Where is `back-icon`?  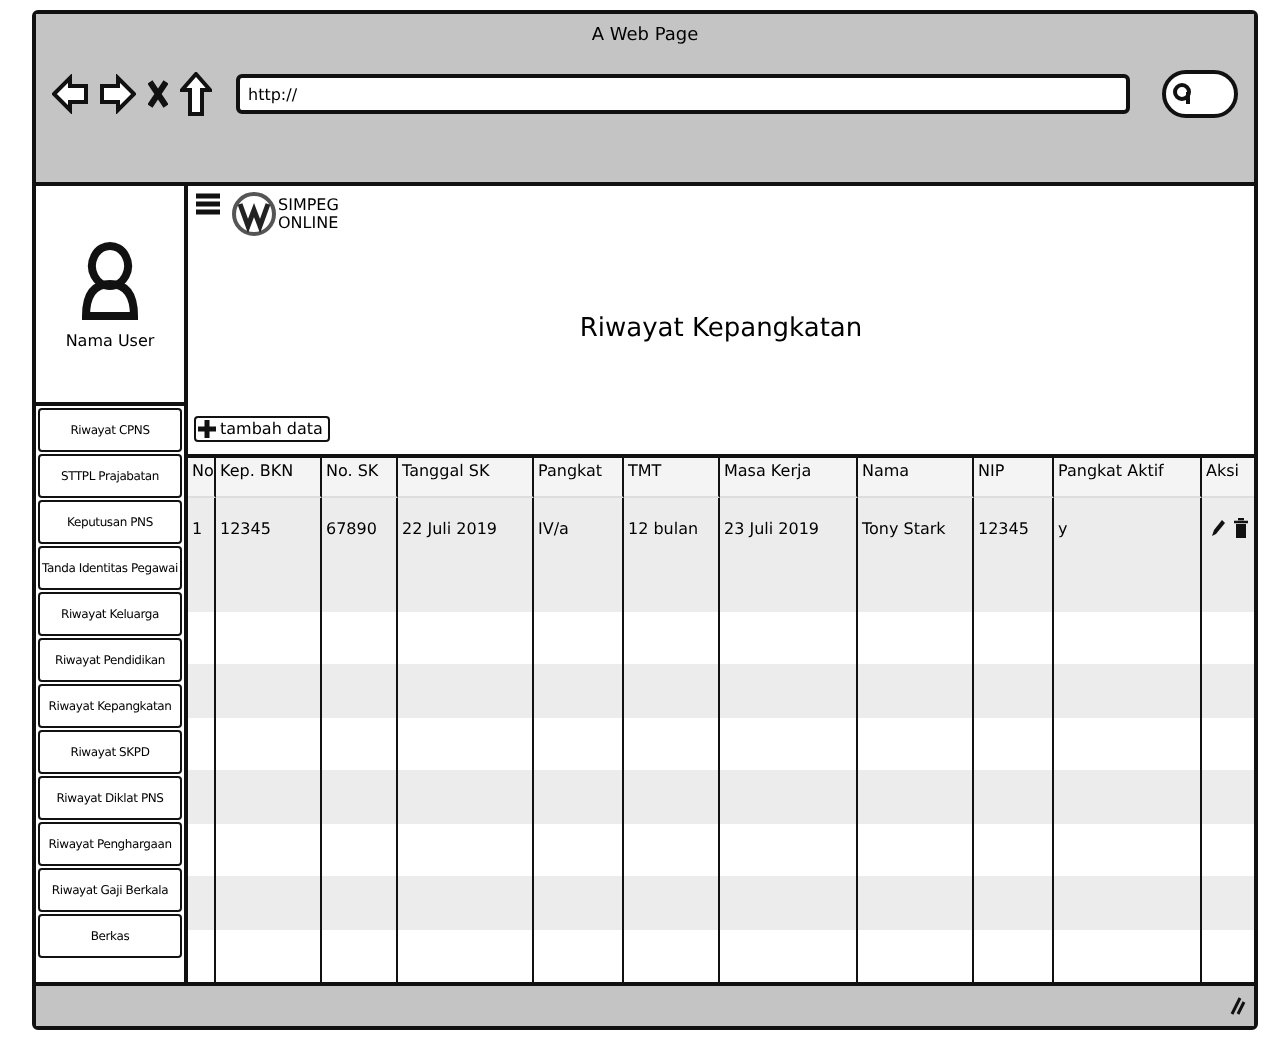
back-icon is located at coordinates (70, 94).